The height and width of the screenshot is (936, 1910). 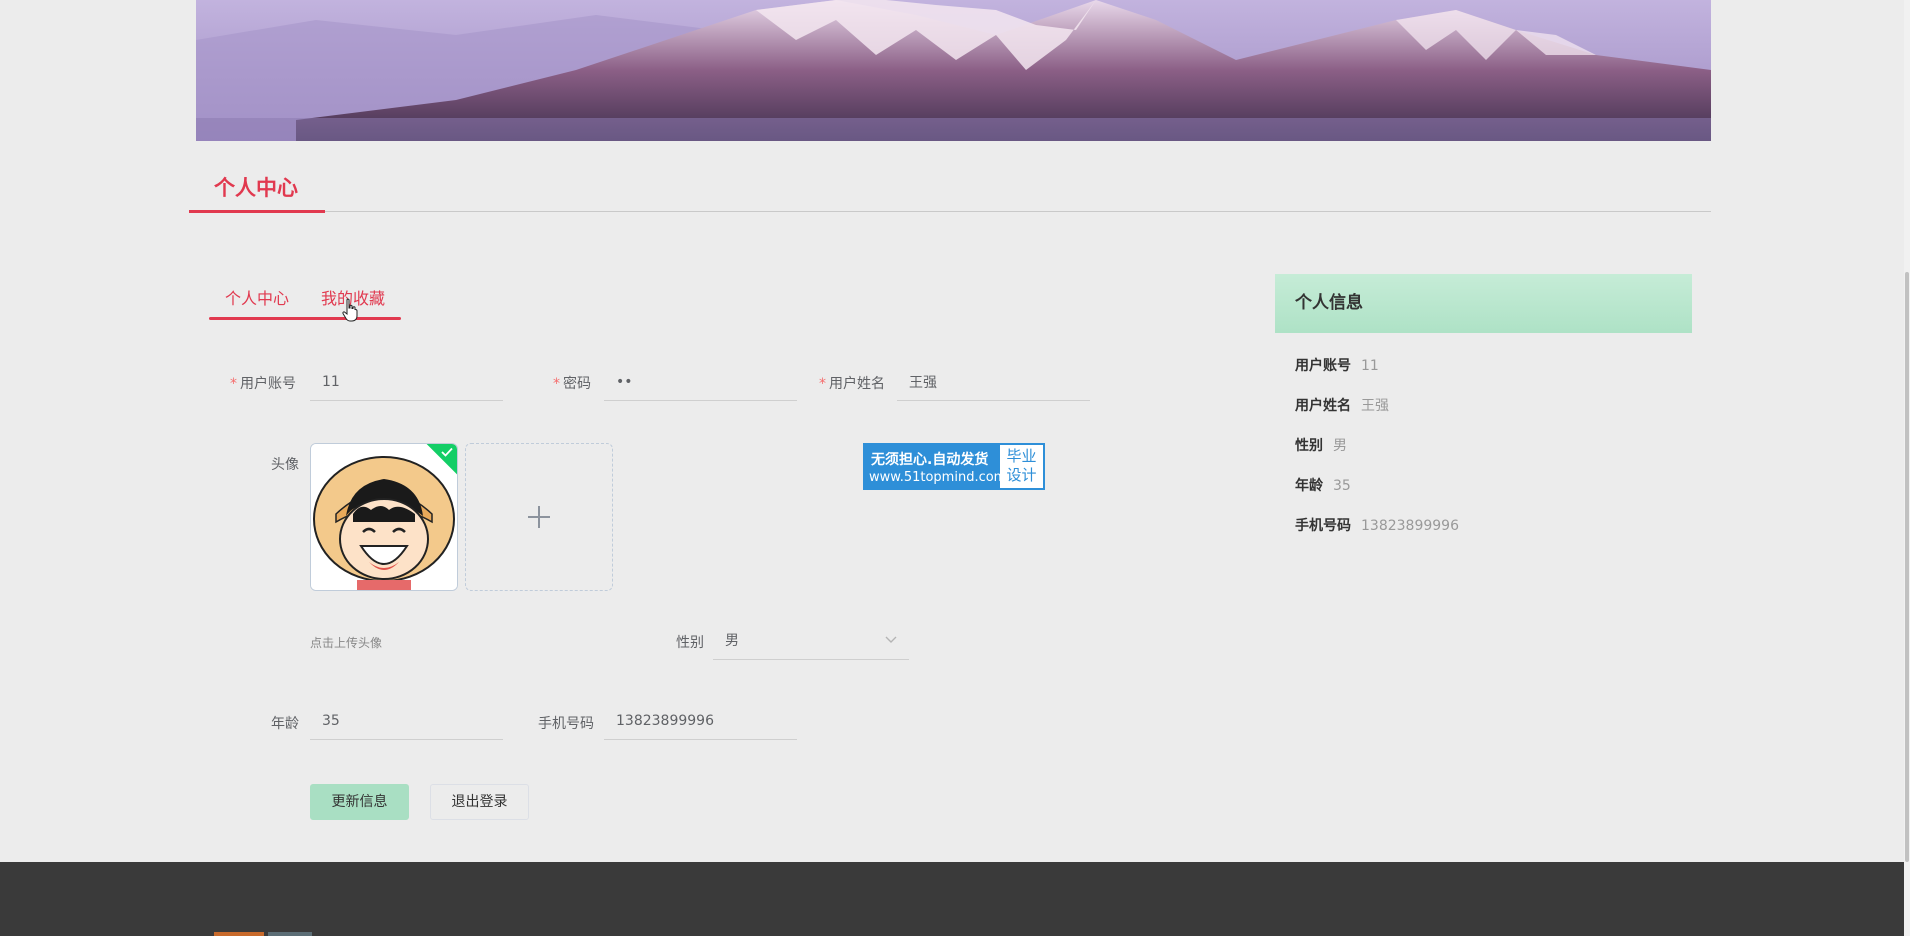 I want to click on info-row-account: 用户账号 11, so click(x=1337, y=365).